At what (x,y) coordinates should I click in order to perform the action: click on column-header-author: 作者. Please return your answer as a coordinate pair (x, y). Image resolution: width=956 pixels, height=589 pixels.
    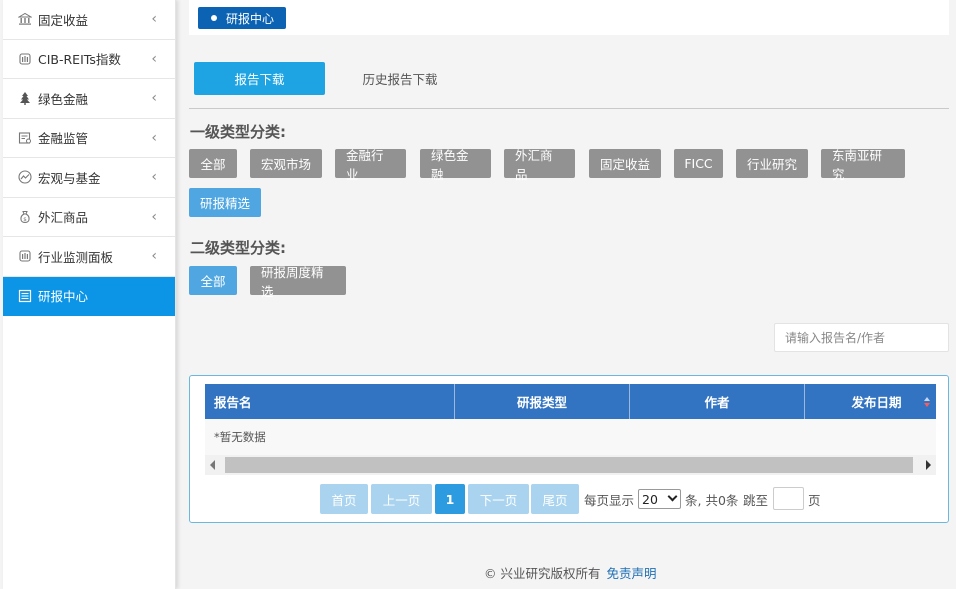
    Looking at the image, I should click on (717, 401).